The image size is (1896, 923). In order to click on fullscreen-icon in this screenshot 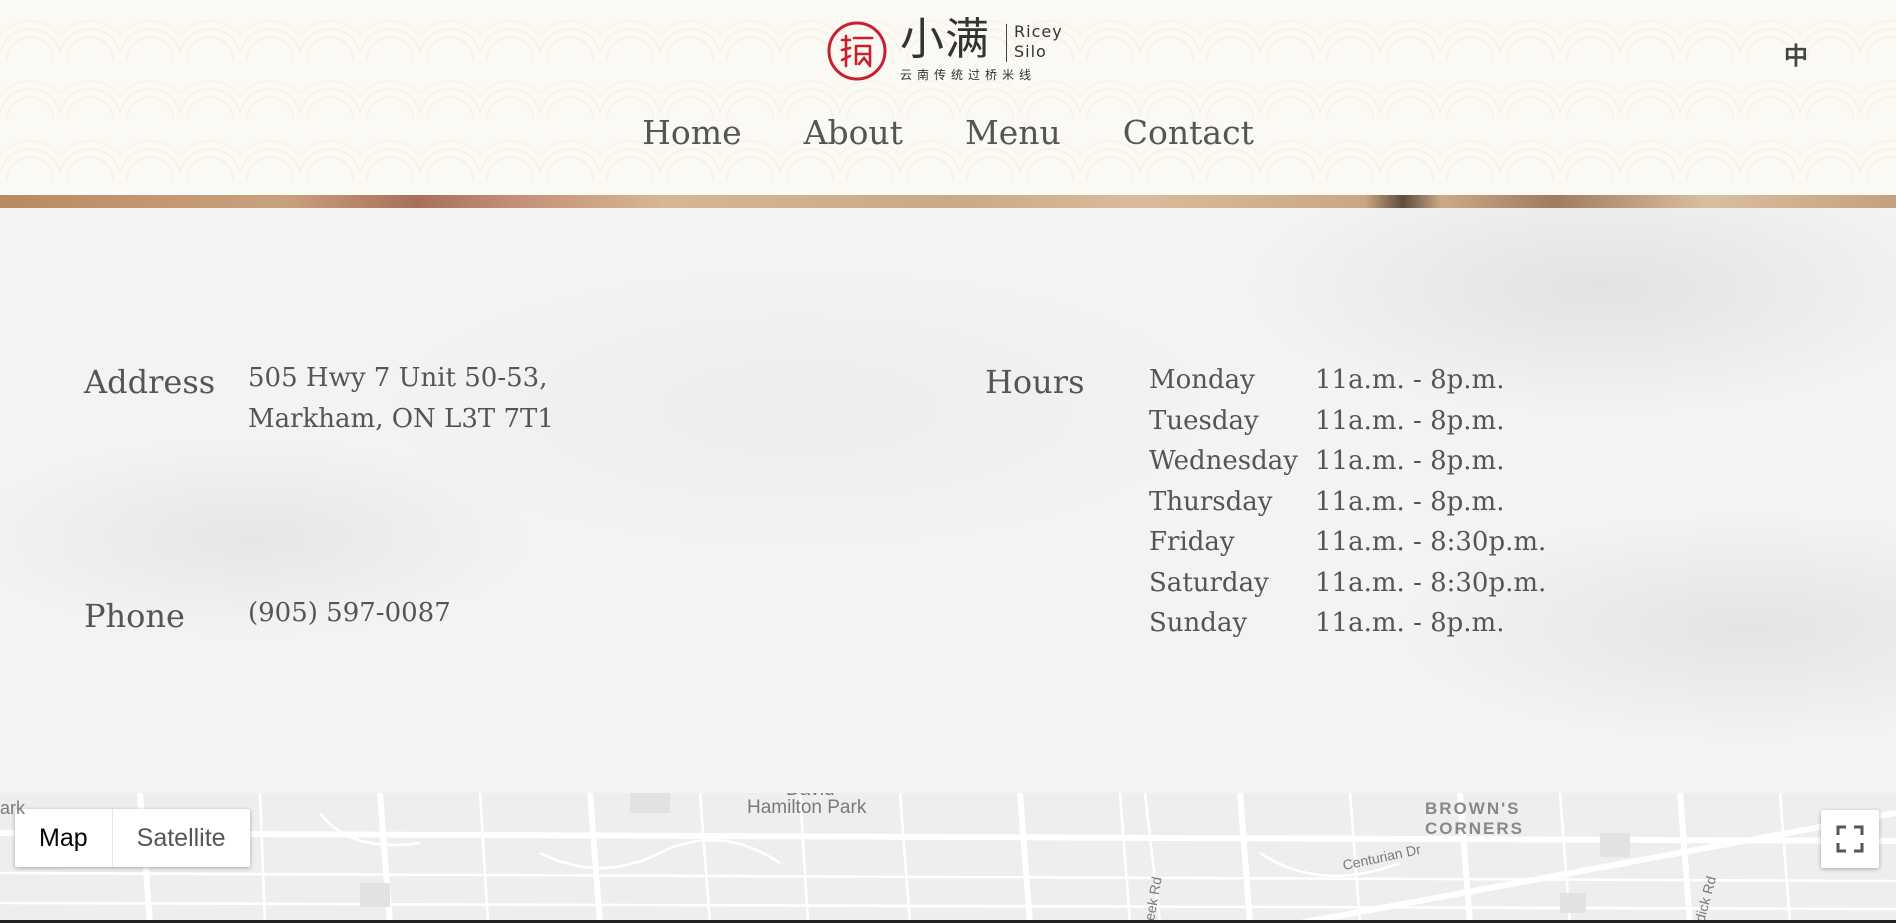, I will do `click(1850, 839)`.